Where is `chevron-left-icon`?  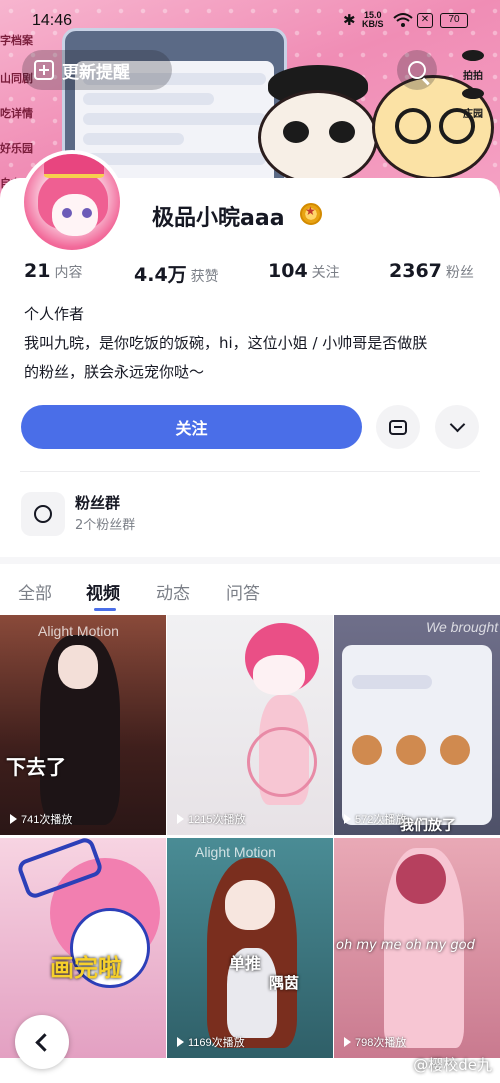 chevron-left-icon is located at coordinates (44, 1042).